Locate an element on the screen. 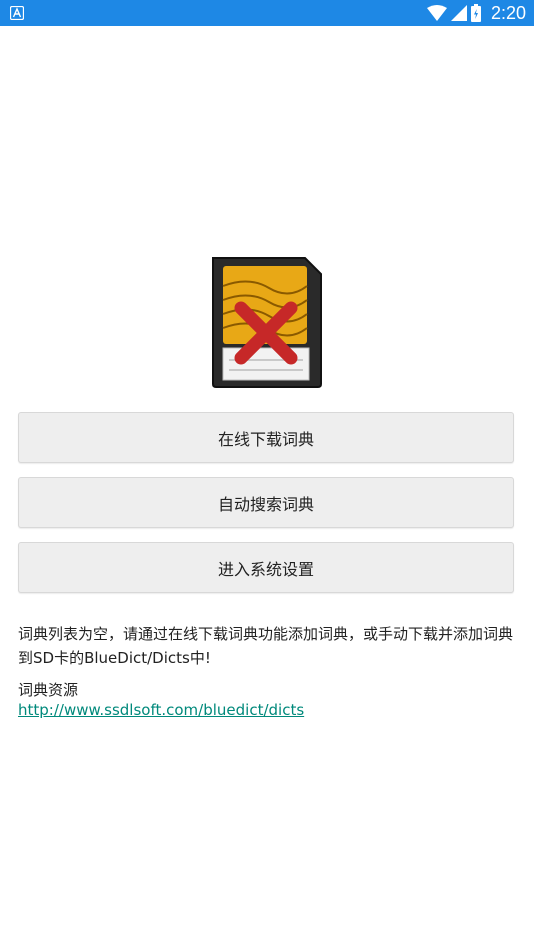 The height and width of the screenshot is (950, 534). resources-link: http://www.ssdlsoft.com/bluedict/dicts is located at coordinates (161, 710).